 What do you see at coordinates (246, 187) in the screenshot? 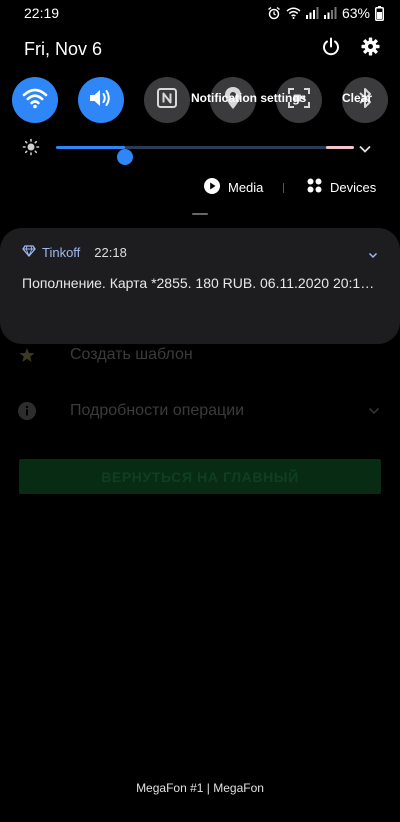
I see `media-label: Media` at bounding box center [246, 187].